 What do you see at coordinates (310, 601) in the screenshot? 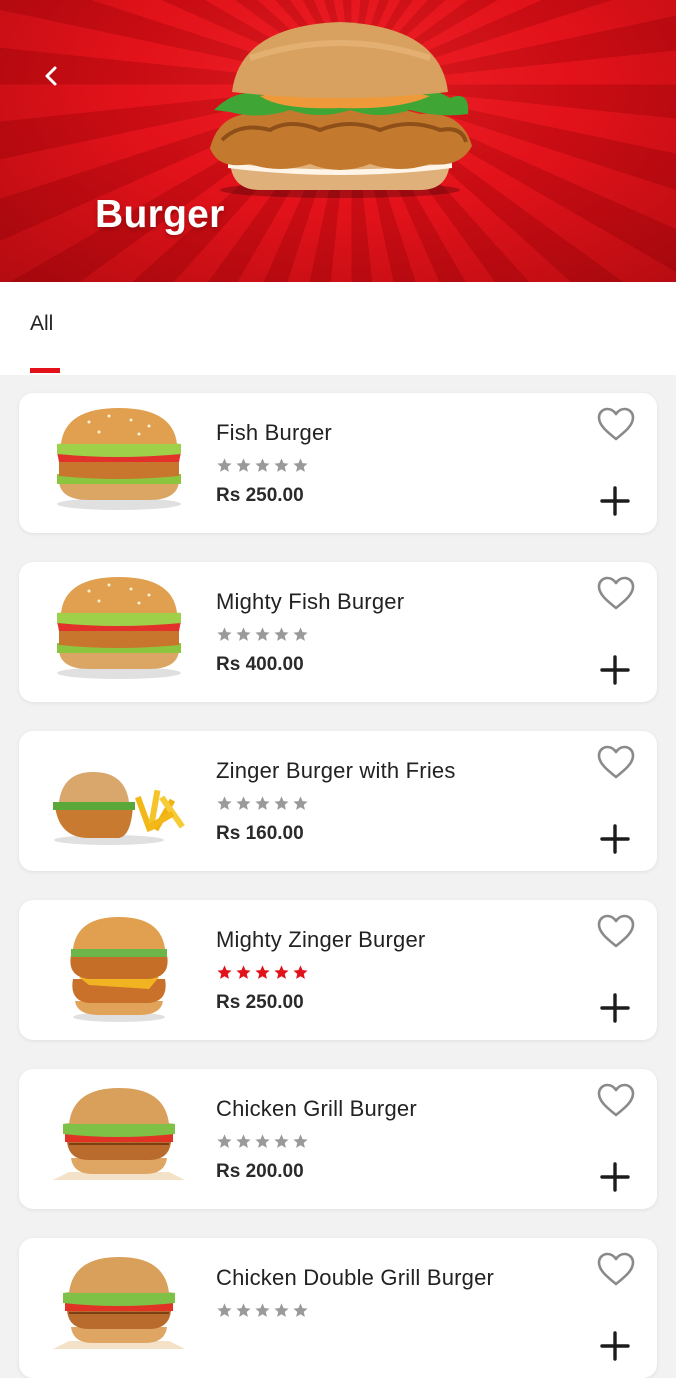
I see `item-name: Mighty Fish Burger` at bounding box center [310, 601].